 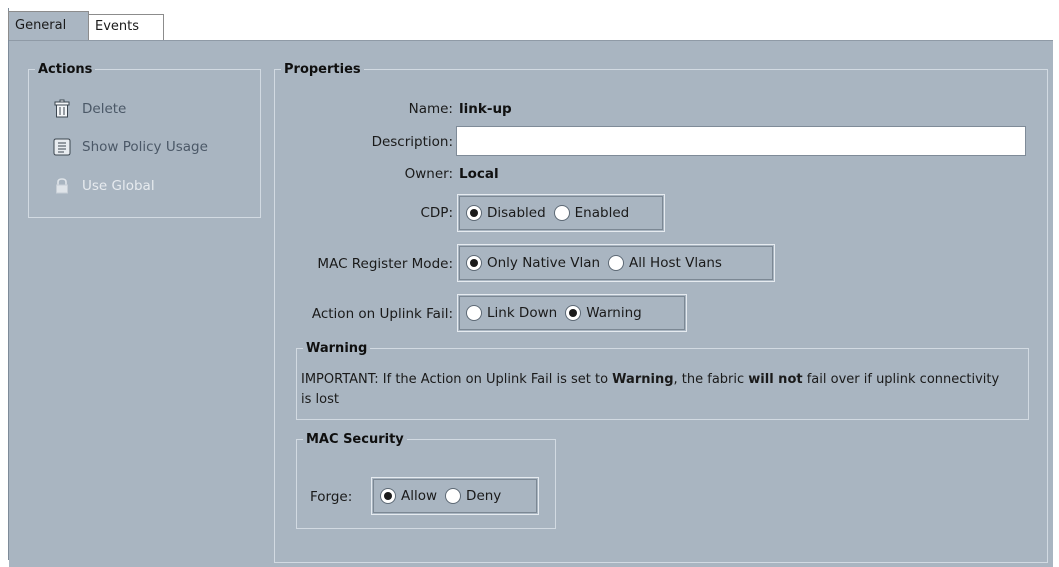 I want to click on mac-security-title: MAC Security, so click(x=355, y=439).